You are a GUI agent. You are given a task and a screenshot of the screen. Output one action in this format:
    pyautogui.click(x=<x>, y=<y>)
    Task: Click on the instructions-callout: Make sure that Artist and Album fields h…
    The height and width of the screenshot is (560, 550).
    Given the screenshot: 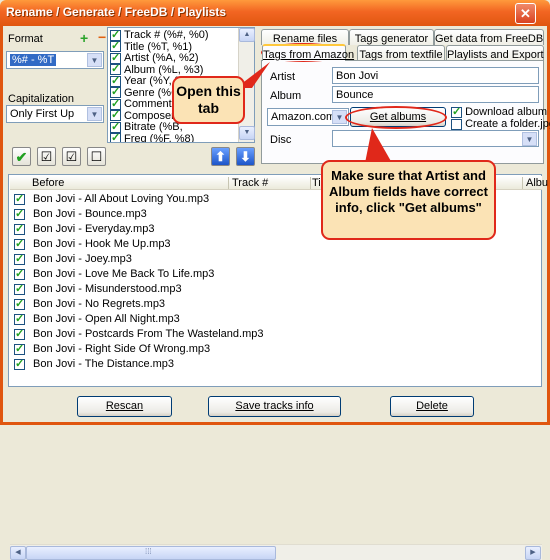 What is the action you would take?
    pyautogui.click(x=408, y=200)
    